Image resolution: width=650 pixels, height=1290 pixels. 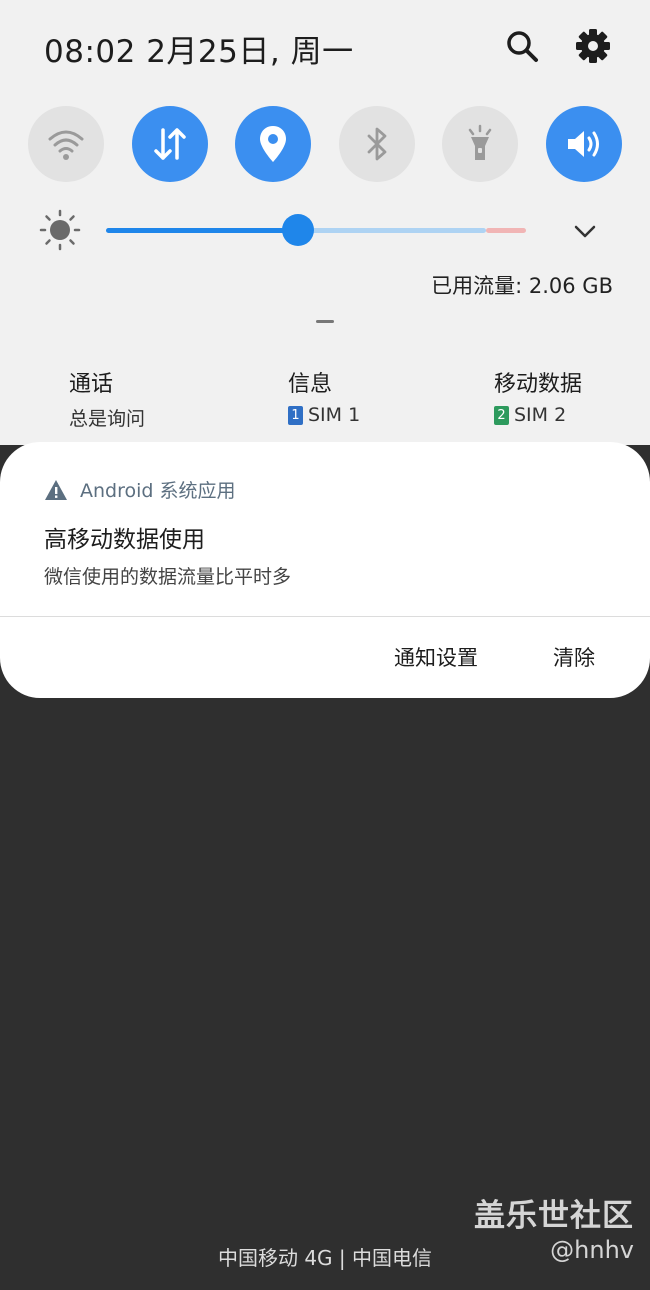 I want to click on sim-calls: 通话 总是询问, so click(x=107, y=398).